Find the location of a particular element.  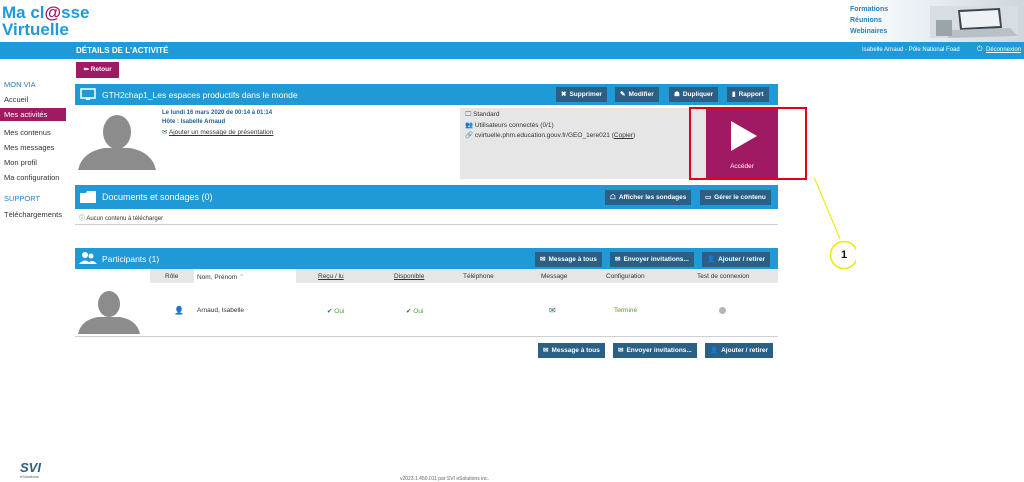

folder-icon is located at coordinates (88, 197).